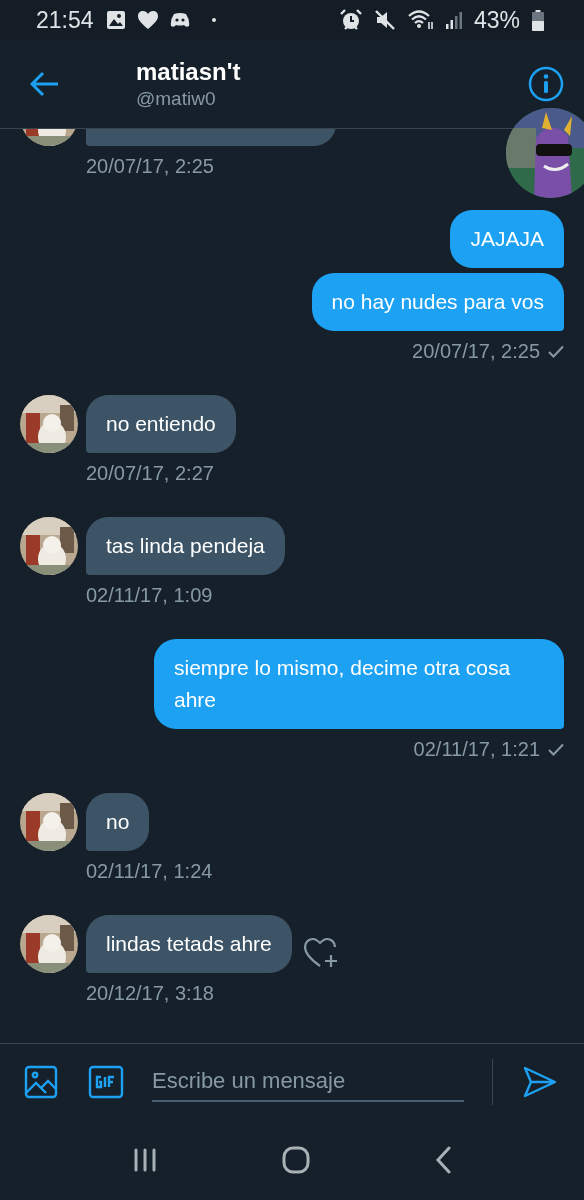  Describe the element at coordinates (308, 1082) in the screenshot. I see `message-input: Escribe un mensaje` at that location.